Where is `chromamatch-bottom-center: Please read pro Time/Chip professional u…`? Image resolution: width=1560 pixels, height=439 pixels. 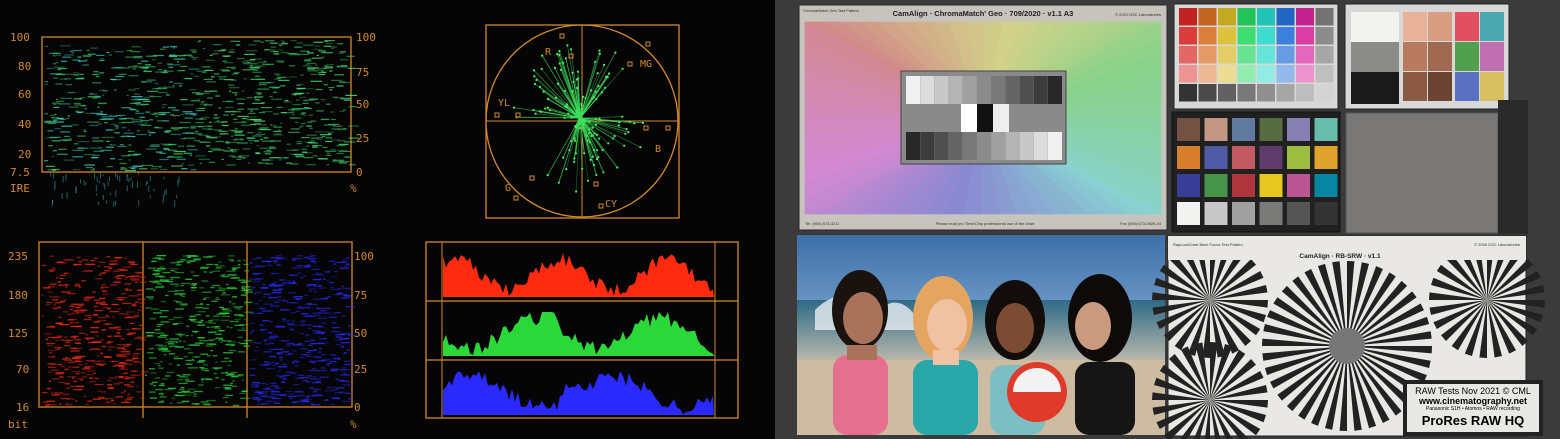 chromamatch-bottom-center: Please read pro Time/Chip professional u… is located at coordinates (986, 223).